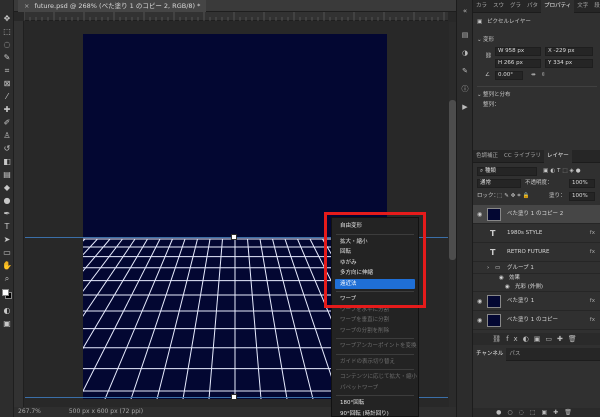 The height and width of the screenshot is (417, 600). Describe the element at coordinates (465, 107) in the screenshot. I see `actions-panel-icon: ▶` at that location.